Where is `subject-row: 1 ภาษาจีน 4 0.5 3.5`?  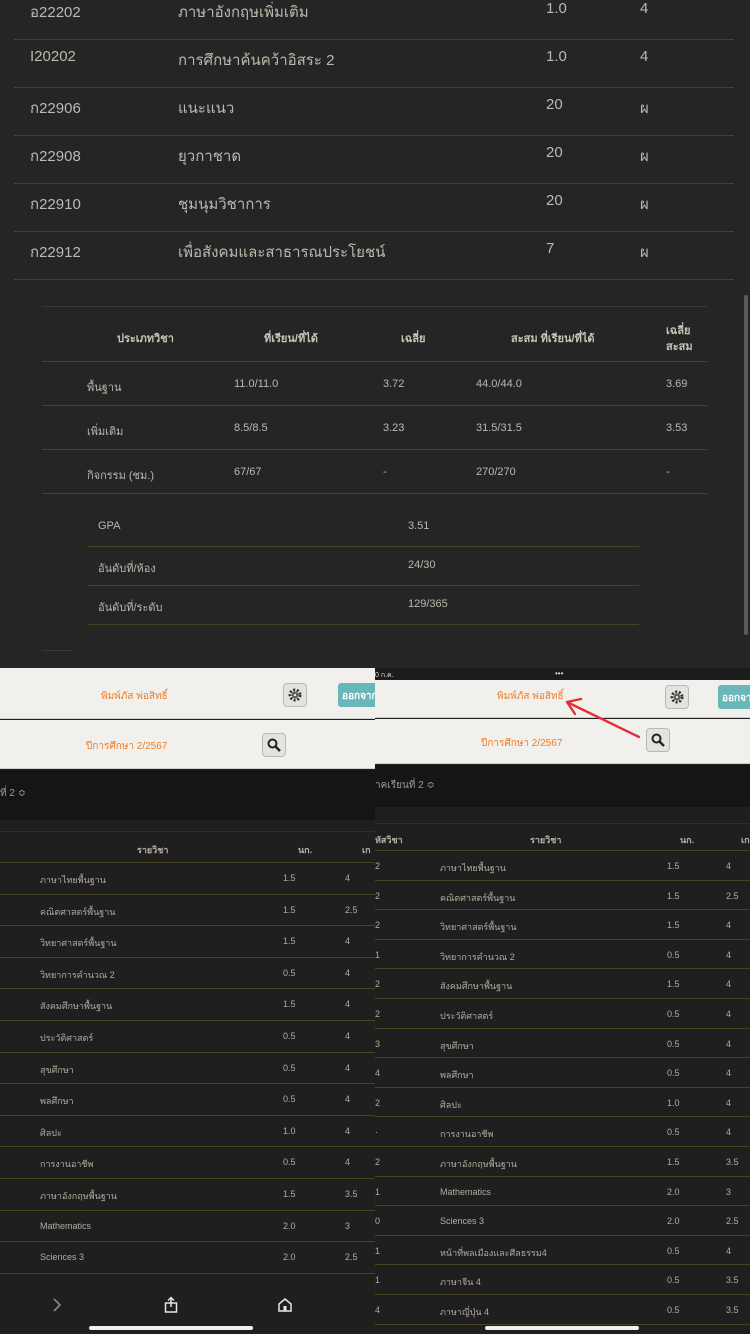 subject-row: 1 ภาษาจีน 4 0.5 3.5 is located at coordinates (562, 1280).